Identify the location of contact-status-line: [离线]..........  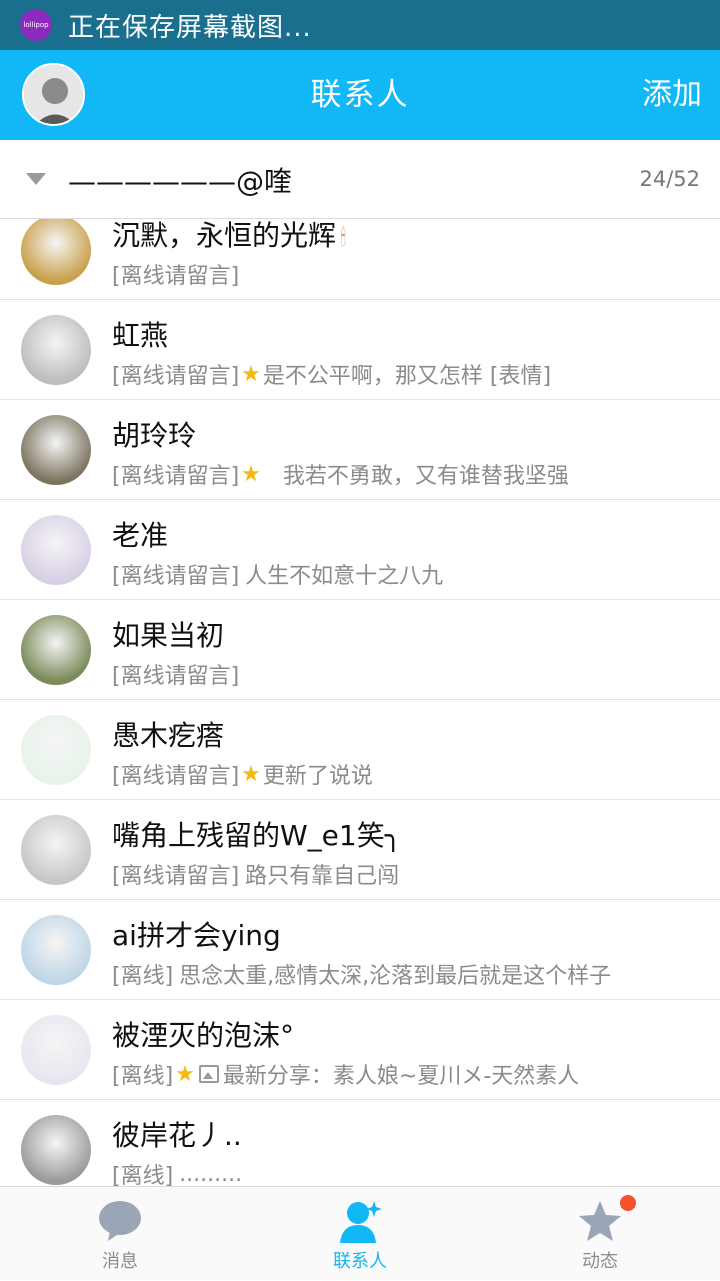
(410, 1172).